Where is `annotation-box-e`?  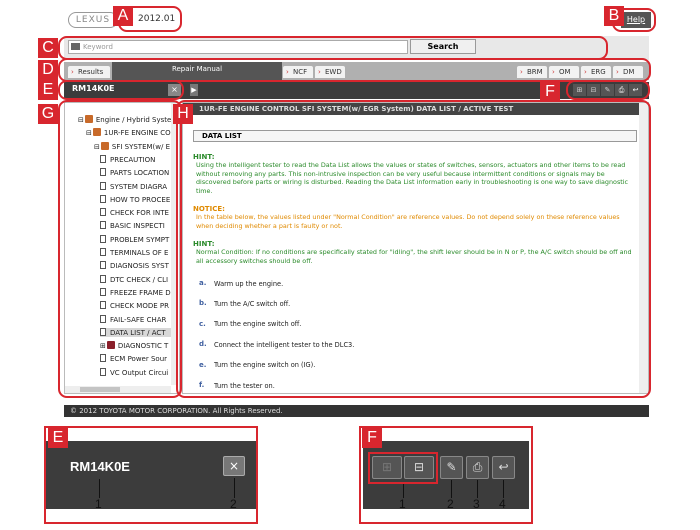
annotation-box-e is located at coordinates (121, 90).